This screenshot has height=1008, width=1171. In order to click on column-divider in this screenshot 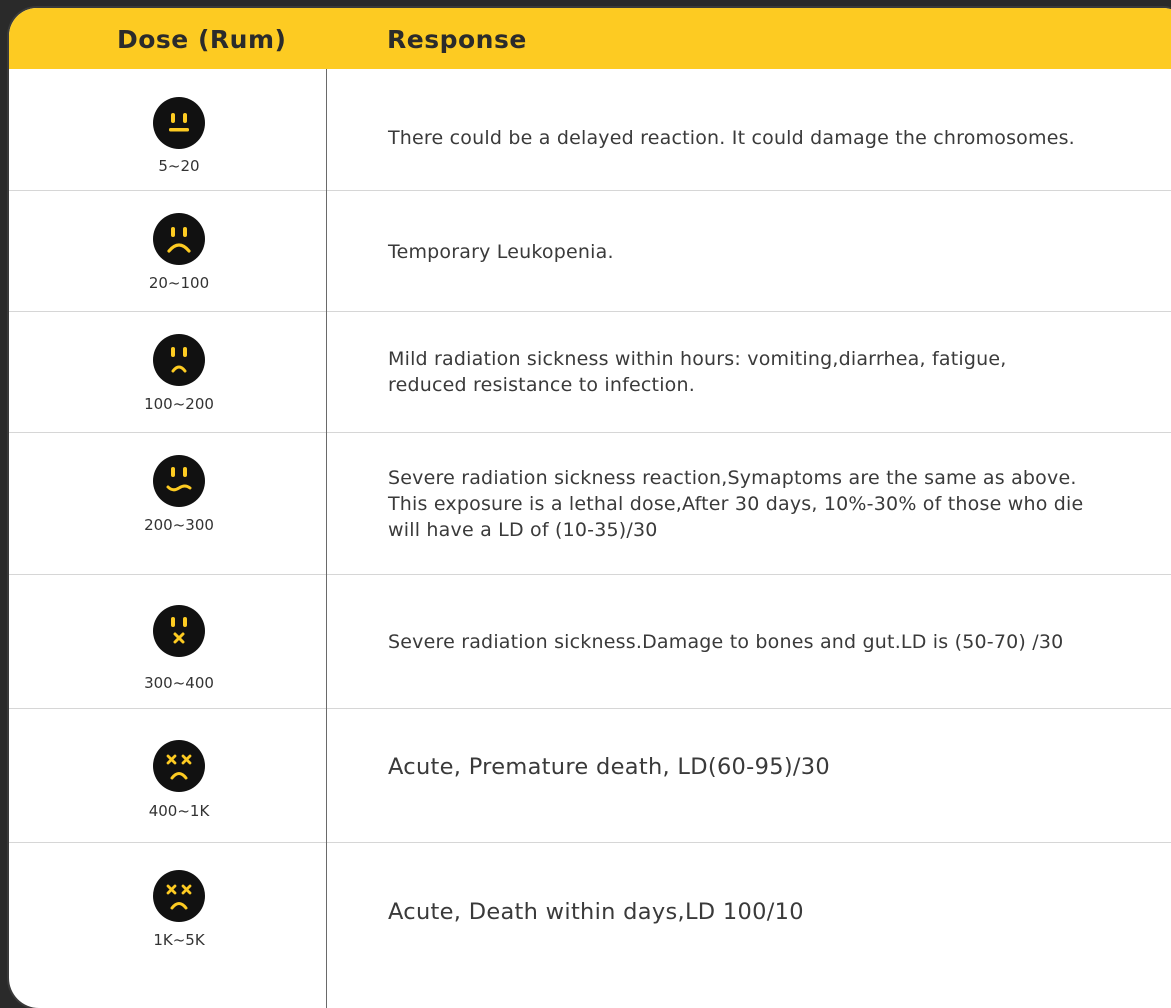, I will do `click(326, 538)`.